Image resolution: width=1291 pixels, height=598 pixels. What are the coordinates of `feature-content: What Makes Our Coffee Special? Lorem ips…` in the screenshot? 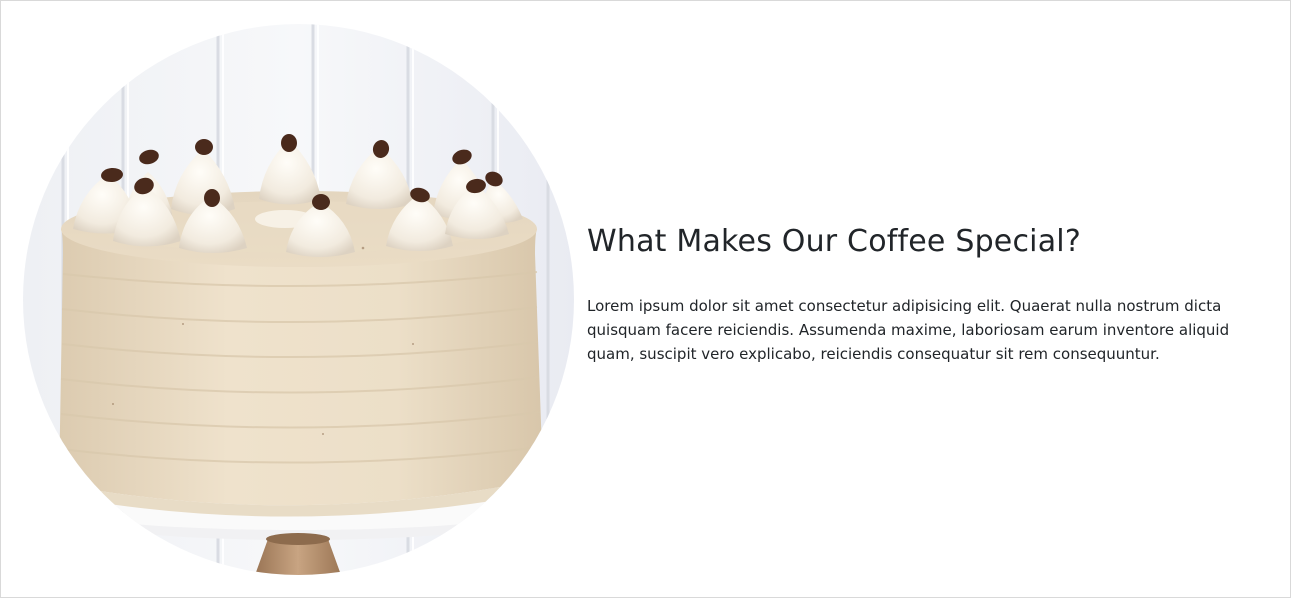 It's located at (922, 293).